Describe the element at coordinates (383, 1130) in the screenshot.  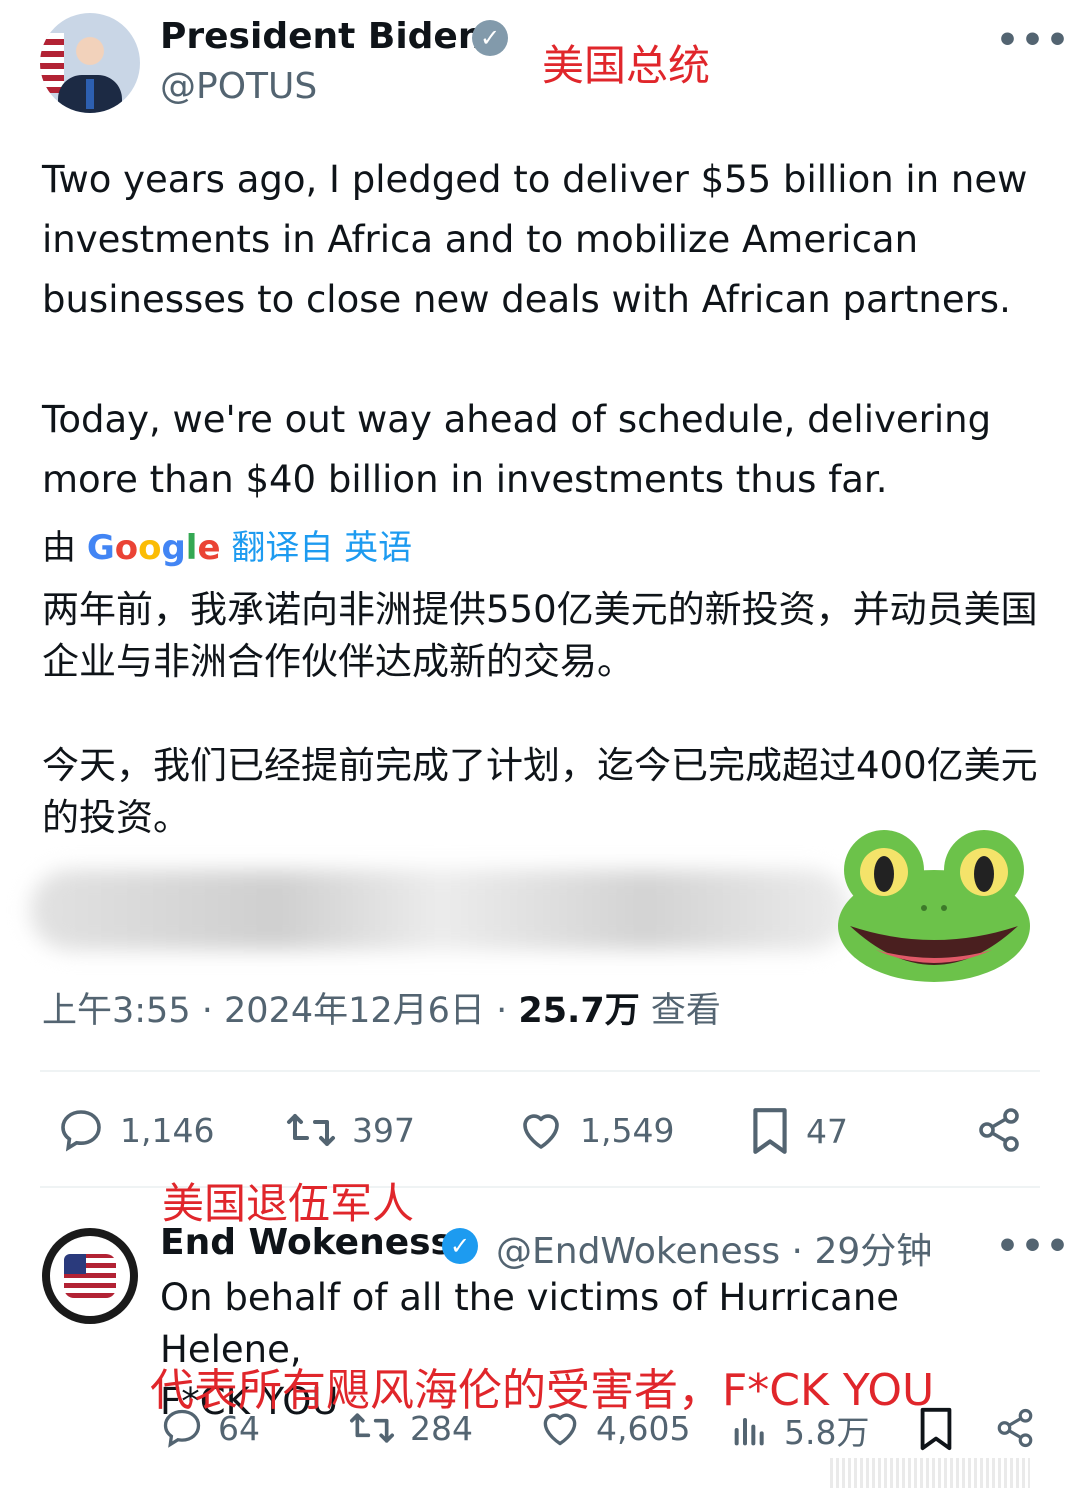
I see `retweet-count: 397` at that location.